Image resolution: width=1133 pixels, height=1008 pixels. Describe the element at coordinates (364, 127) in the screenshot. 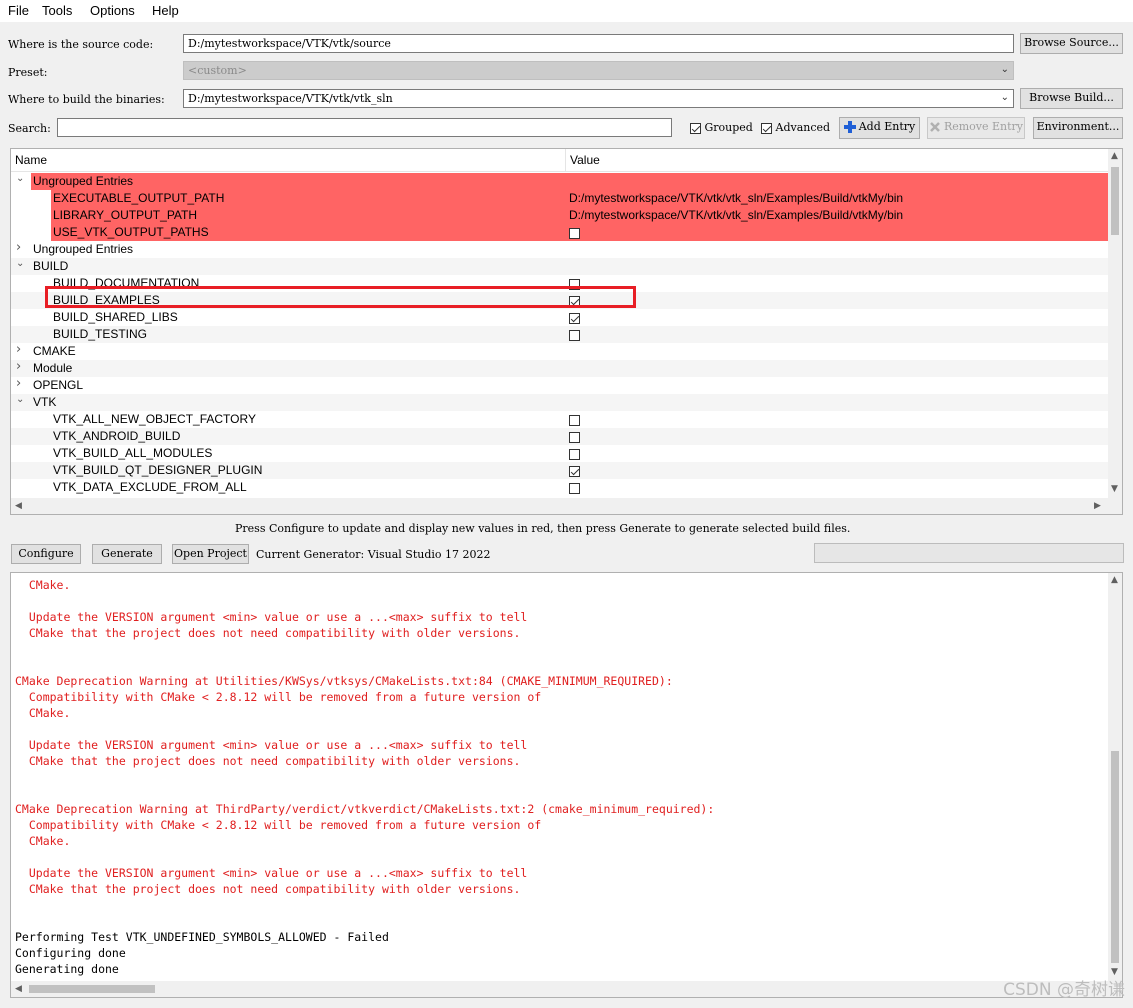

I see `search-input` at that location.